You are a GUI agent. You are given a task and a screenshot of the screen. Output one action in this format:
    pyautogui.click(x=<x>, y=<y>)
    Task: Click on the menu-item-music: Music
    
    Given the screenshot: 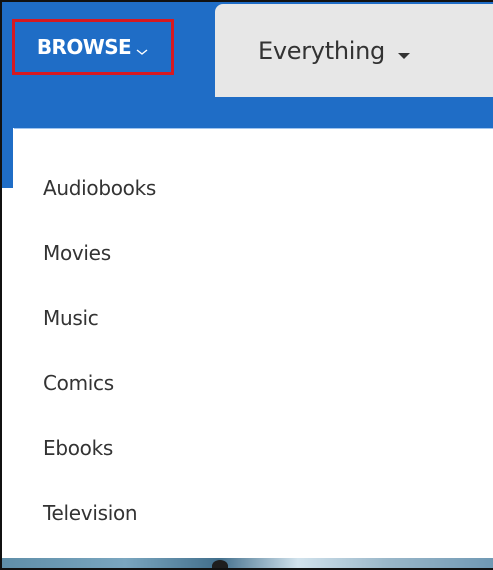 What is the action you would take?
    pyautogui.click(x=253, y=317)
    